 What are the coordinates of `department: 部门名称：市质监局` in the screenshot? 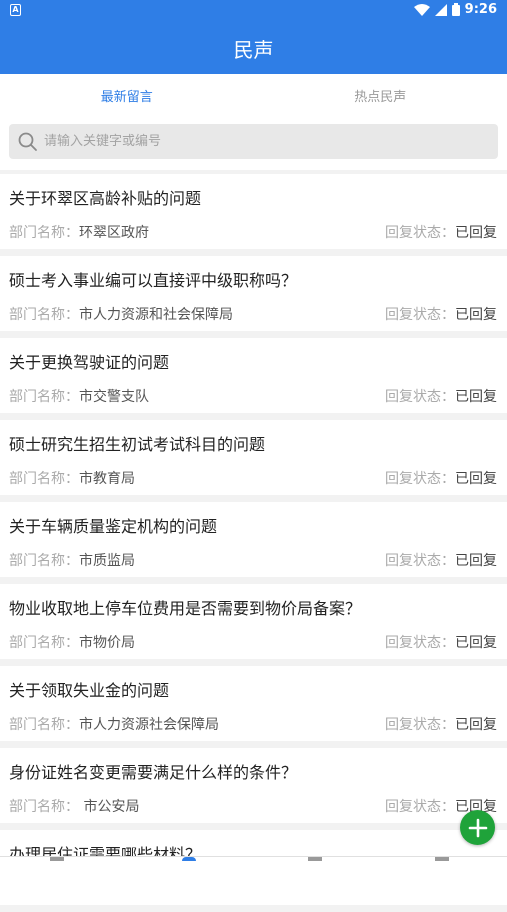 It's located at (72, 560).